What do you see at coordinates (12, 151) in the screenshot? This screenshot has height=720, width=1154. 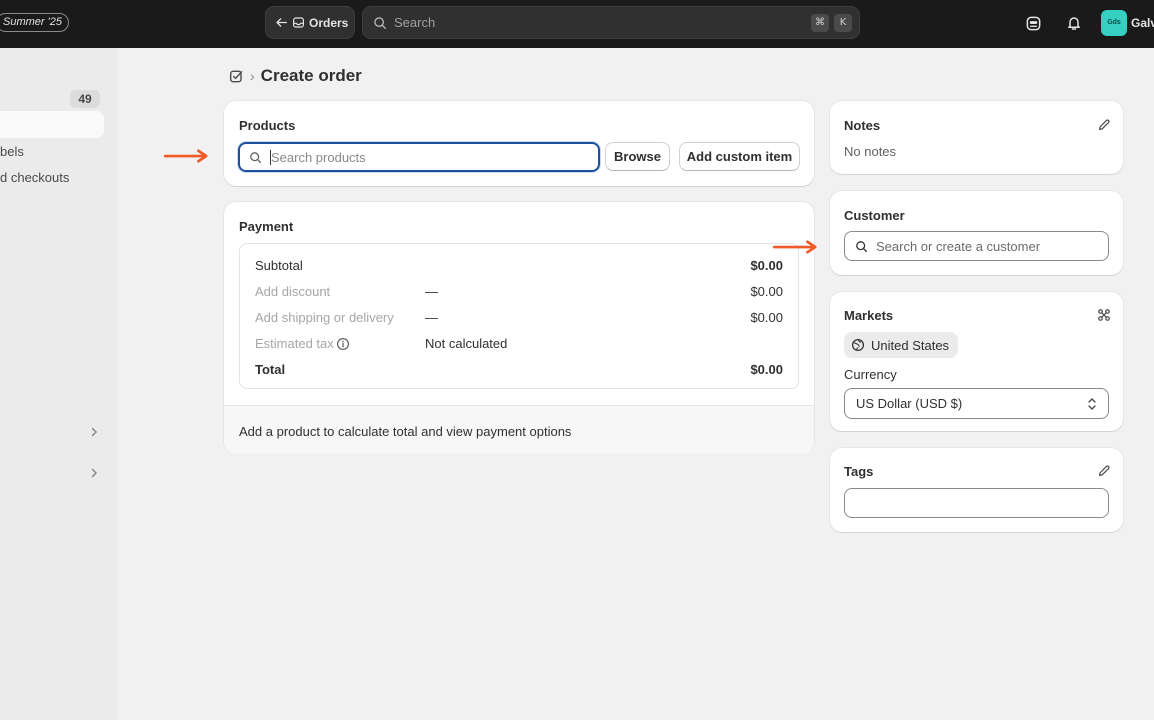 I see `sidebar-item-labels: bels` at bounding box center [12, 151].